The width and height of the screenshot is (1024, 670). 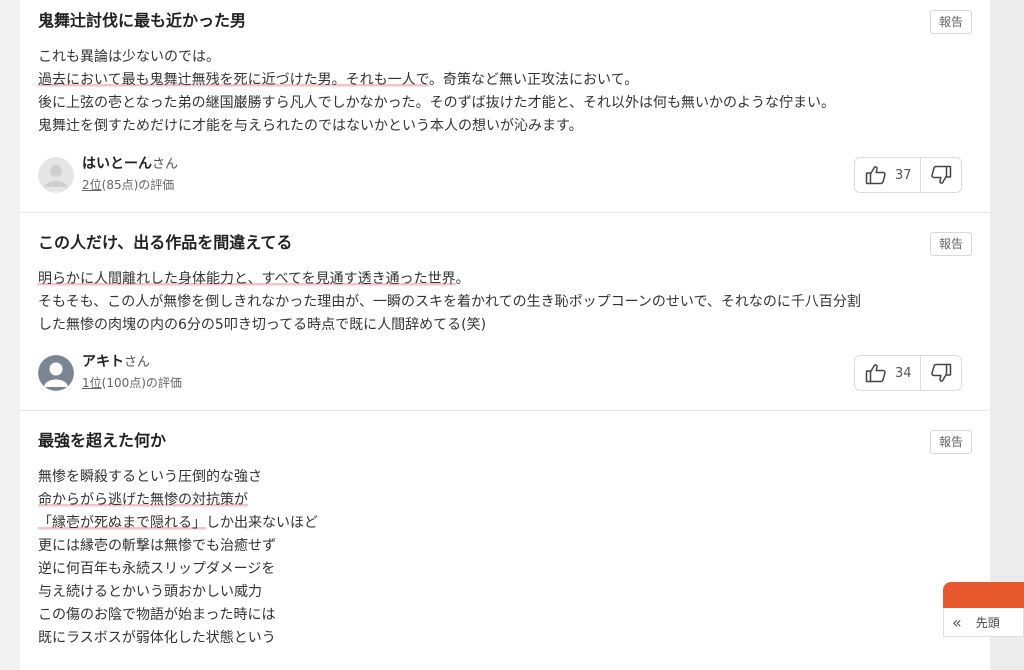 What do you see at coordinates (150, 592) in the screenshot?
I see `text-segment: 与え続けるとかいう頭おかしい威力` at bounding box center [150, 592].